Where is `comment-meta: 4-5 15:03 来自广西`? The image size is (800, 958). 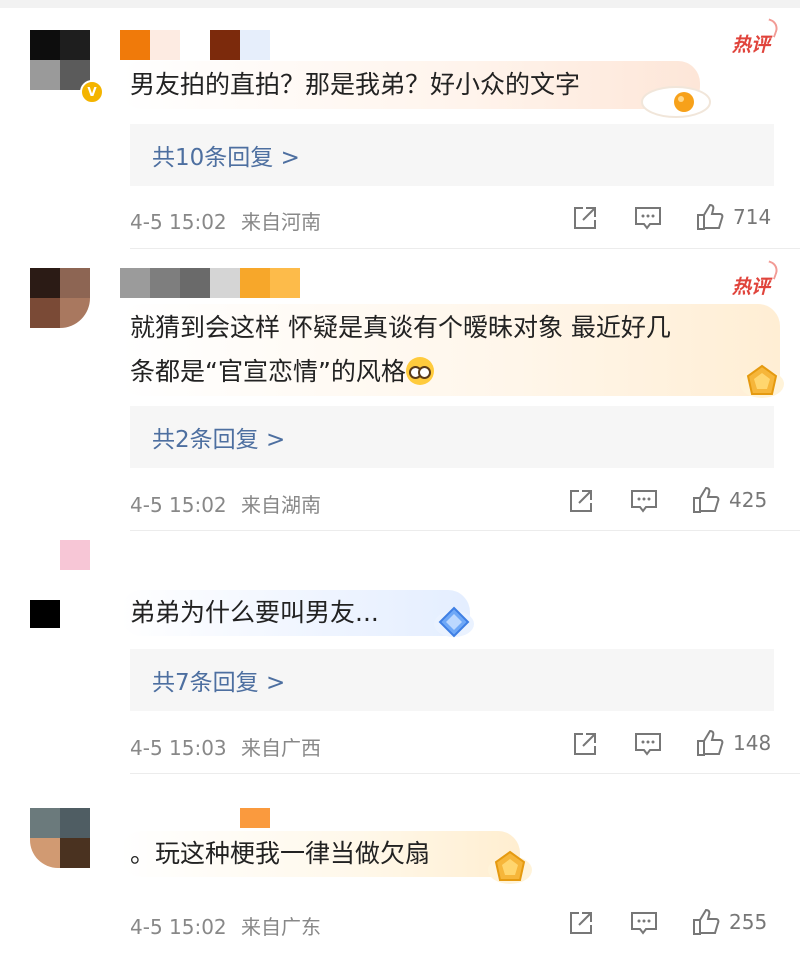
comment-meta: 4-5 15:03 来自广西 is located at coordinates (225, 746).